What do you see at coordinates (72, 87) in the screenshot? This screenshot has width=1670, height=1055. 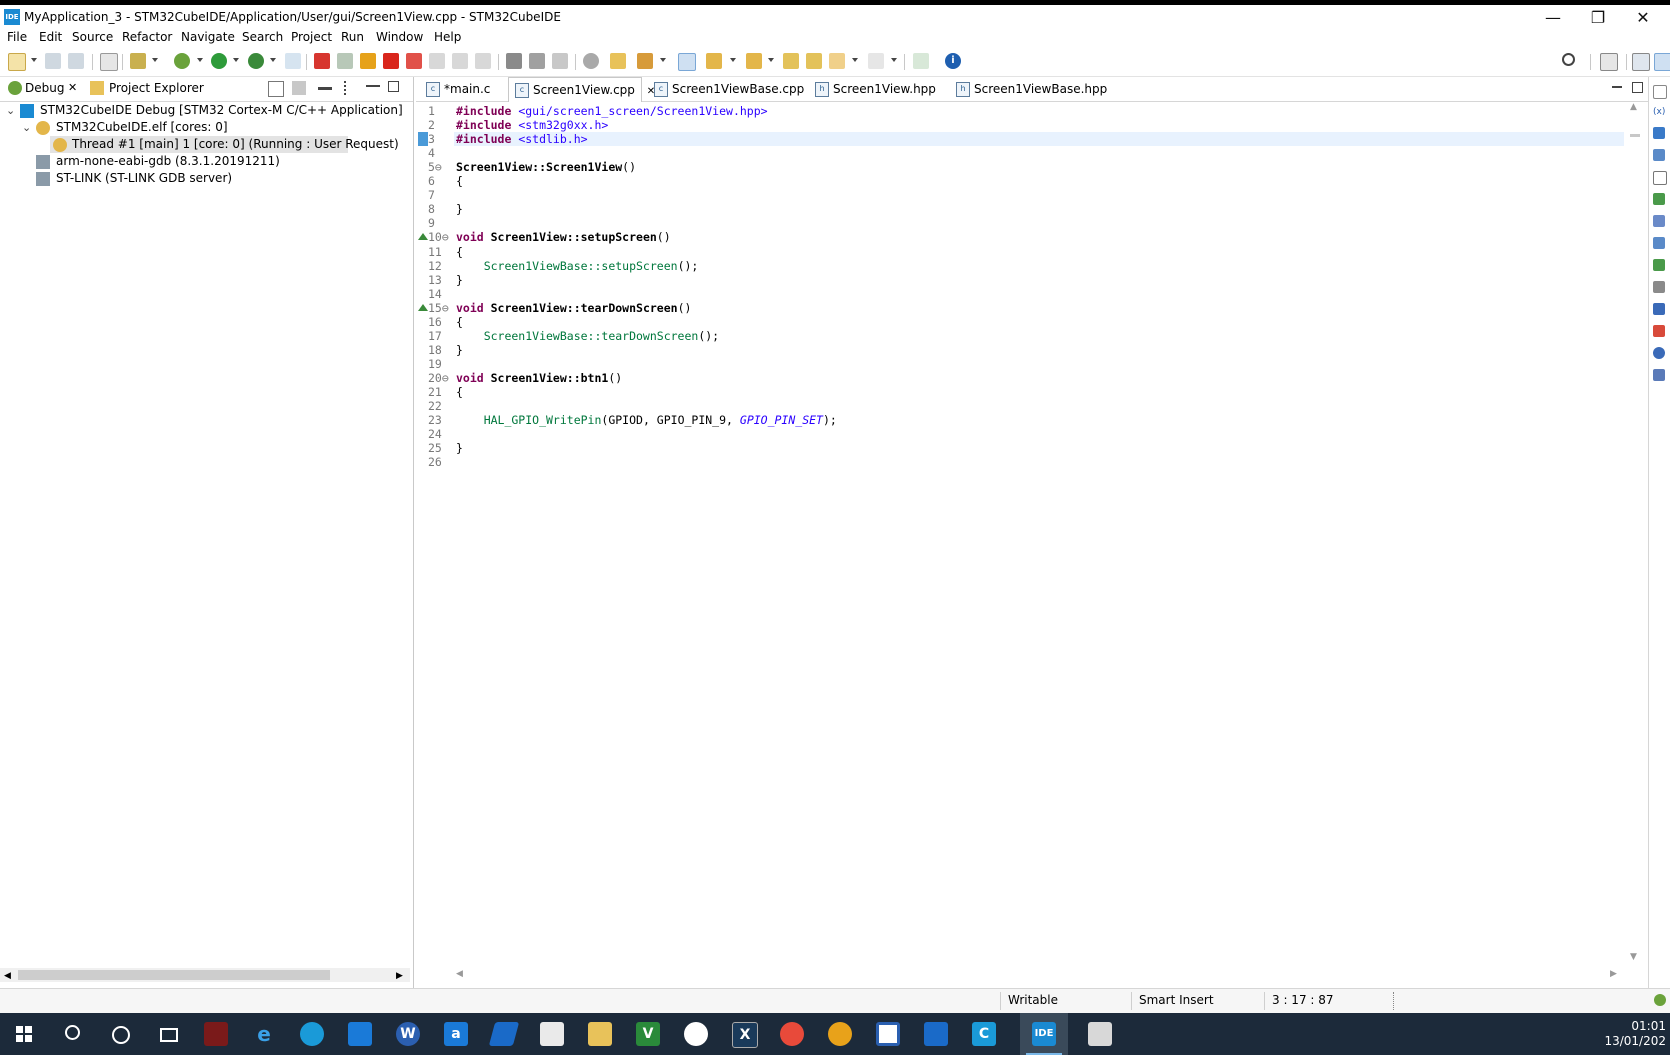 I see `close-tab-icon: ✕` at bounding box center [72, 87].